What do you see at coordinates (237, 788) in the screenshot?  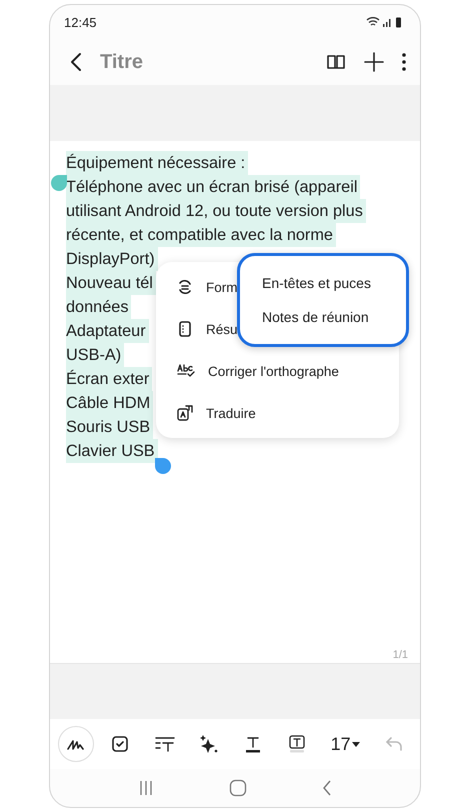 I see `home-icon` at bounding box center [237, 788].